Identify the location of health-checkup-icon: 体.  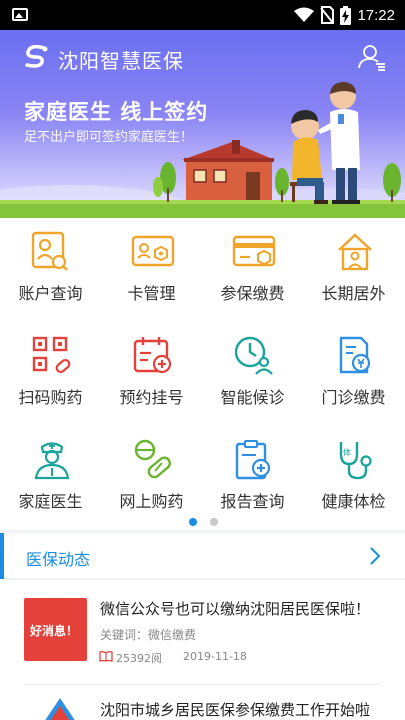
(355, 461).